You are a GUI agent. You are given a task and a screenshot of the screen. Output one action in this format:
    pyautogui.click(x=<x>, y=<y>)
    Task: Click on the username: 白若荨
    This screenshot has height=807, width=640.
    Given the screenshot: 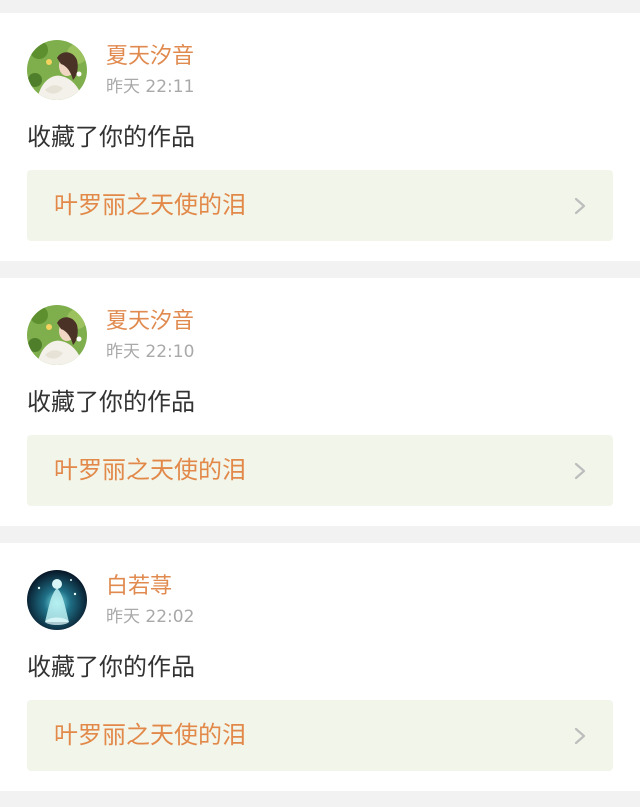 What is the action you would take?
    pyautogui.click(x=139, y=587)
    